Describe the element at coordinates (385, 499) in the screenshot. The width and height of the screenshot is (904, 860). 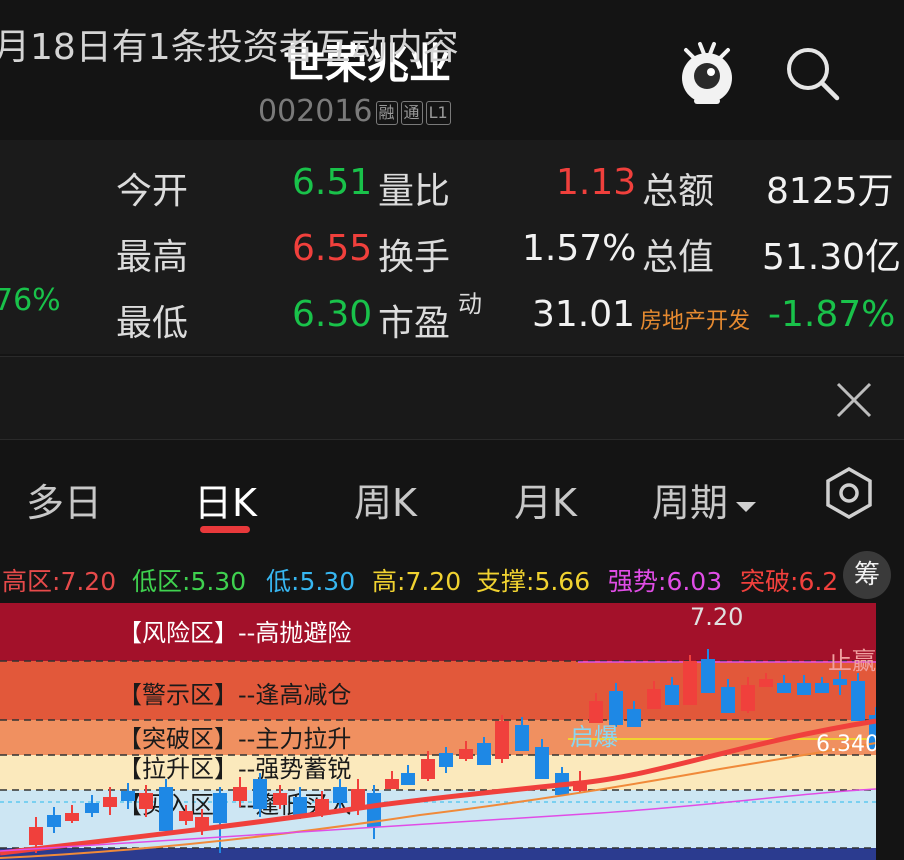
I see `tab-weekly-k: 周K` at that location.